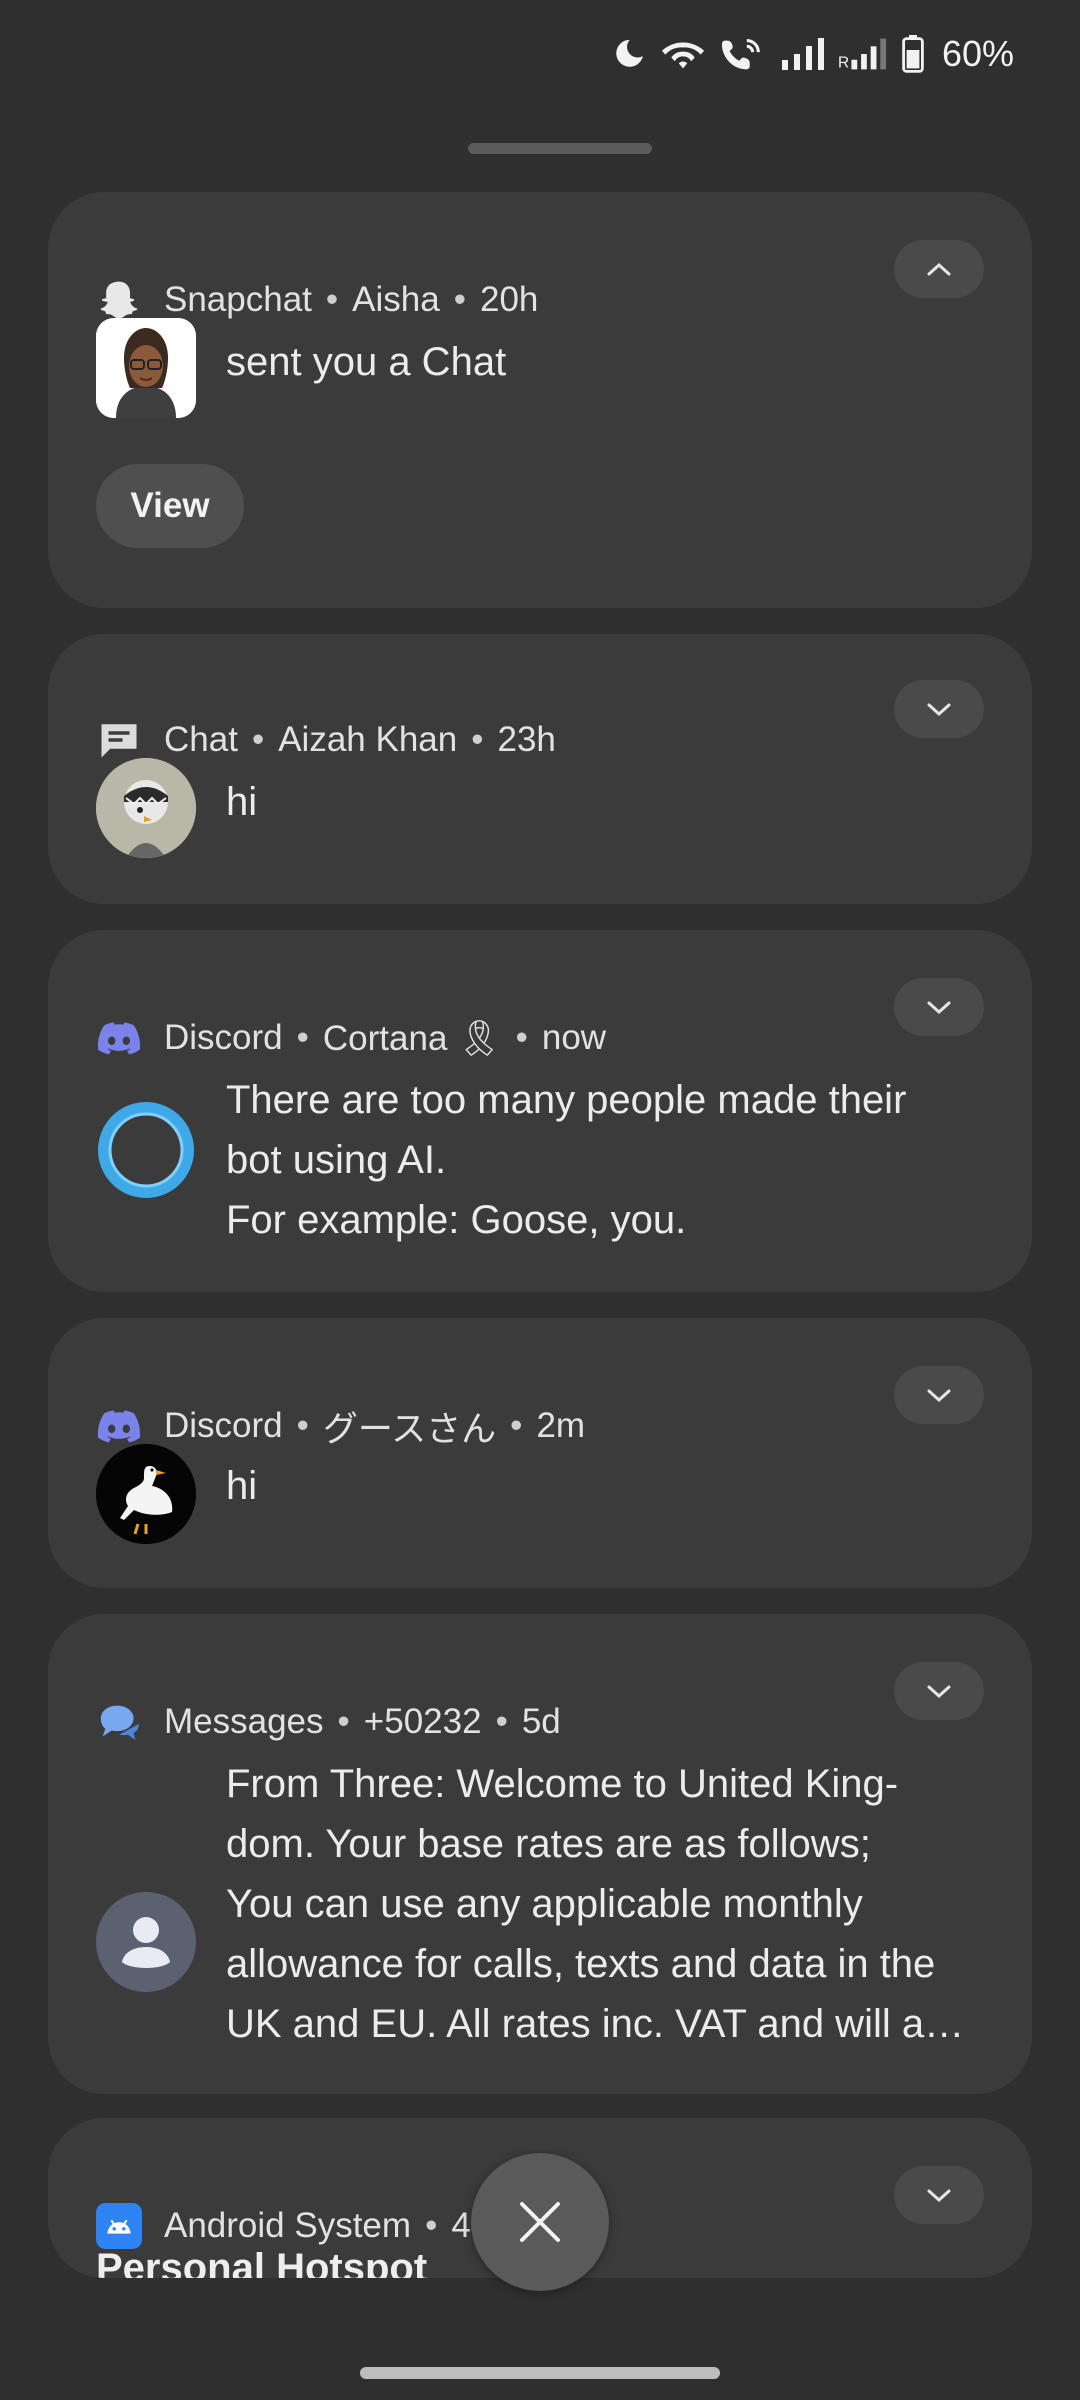 The image size is (1080, 2400). What do you see at coordinates (562, 1784) in the screenshot?
I see `message-line: From Three: Welcome to United King-` at bounding box center [562, 1784].